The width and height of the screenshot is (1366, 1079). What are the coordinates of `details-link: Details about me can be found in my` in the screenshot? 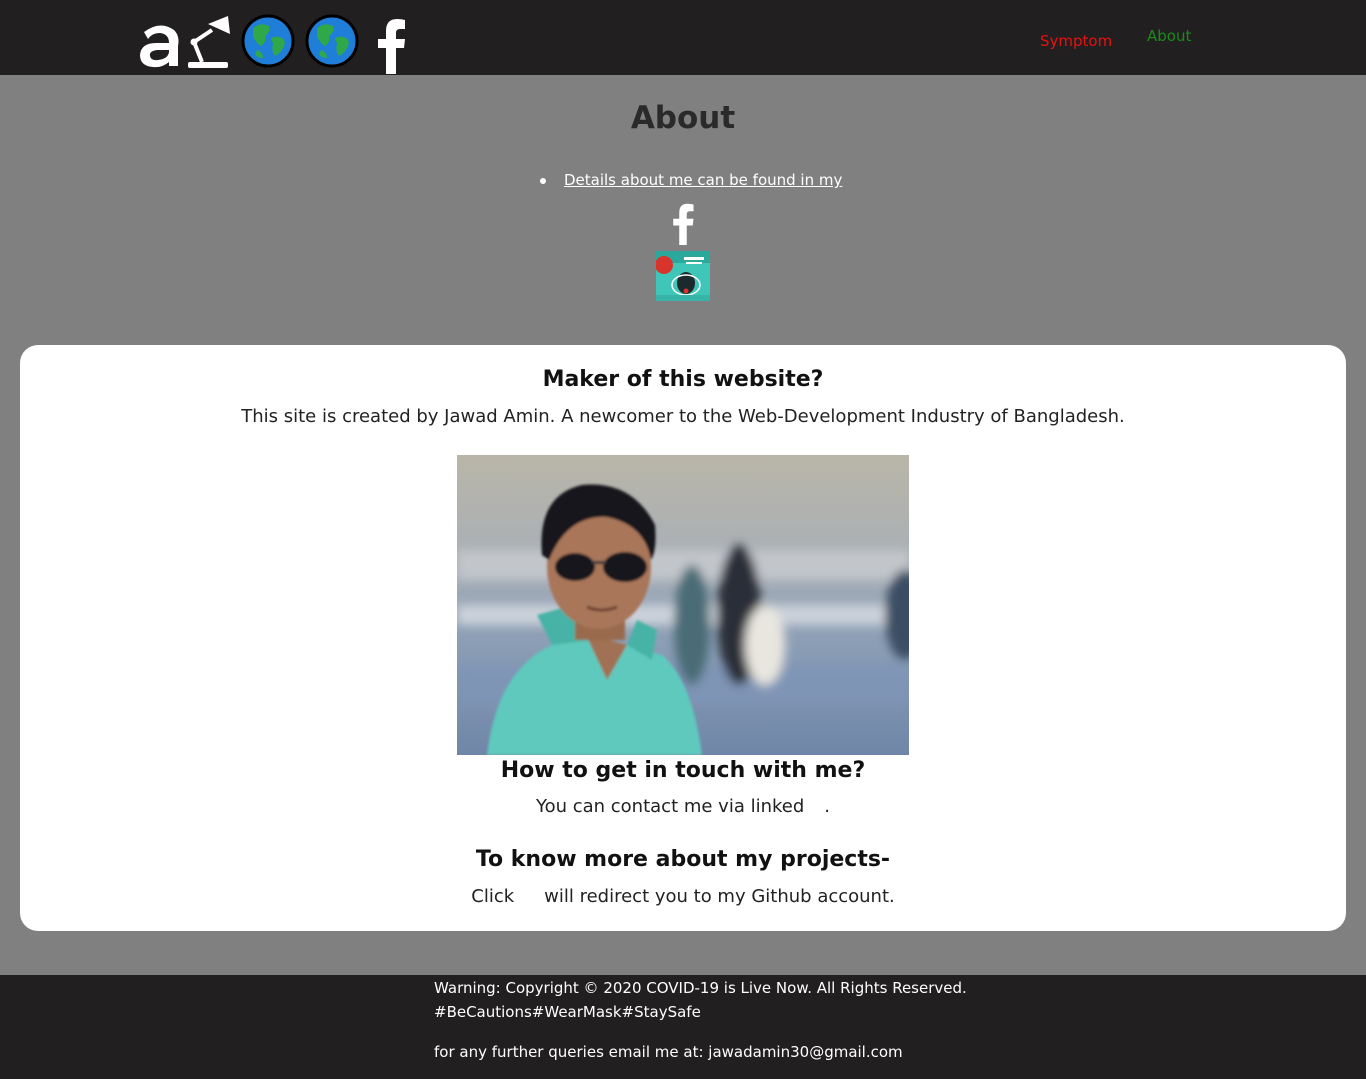 It's located at (703, 180).